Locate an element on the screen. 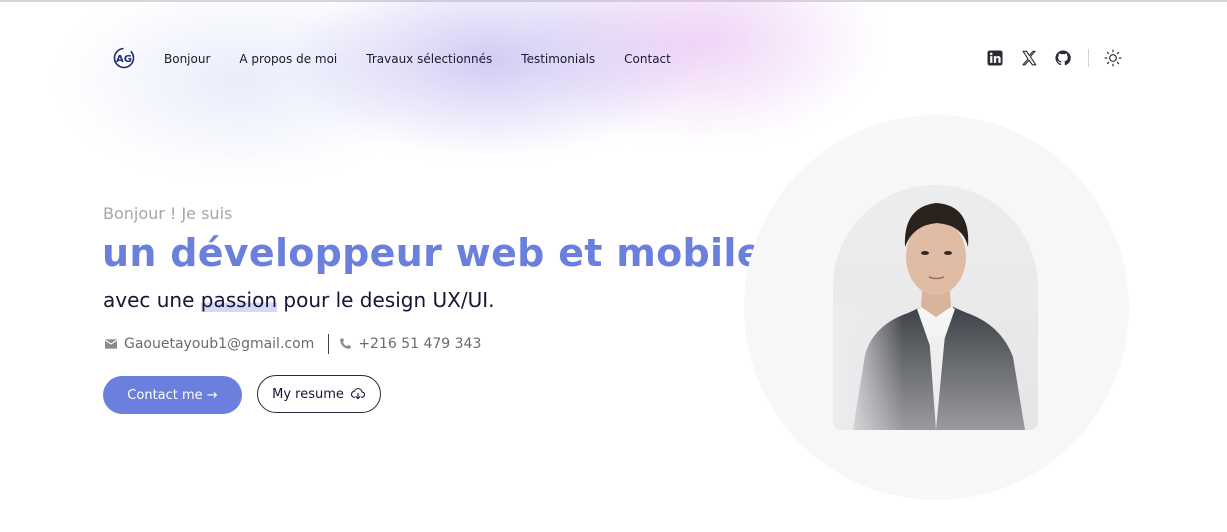  cloud-download-icon is located at coordinates (357, 394).